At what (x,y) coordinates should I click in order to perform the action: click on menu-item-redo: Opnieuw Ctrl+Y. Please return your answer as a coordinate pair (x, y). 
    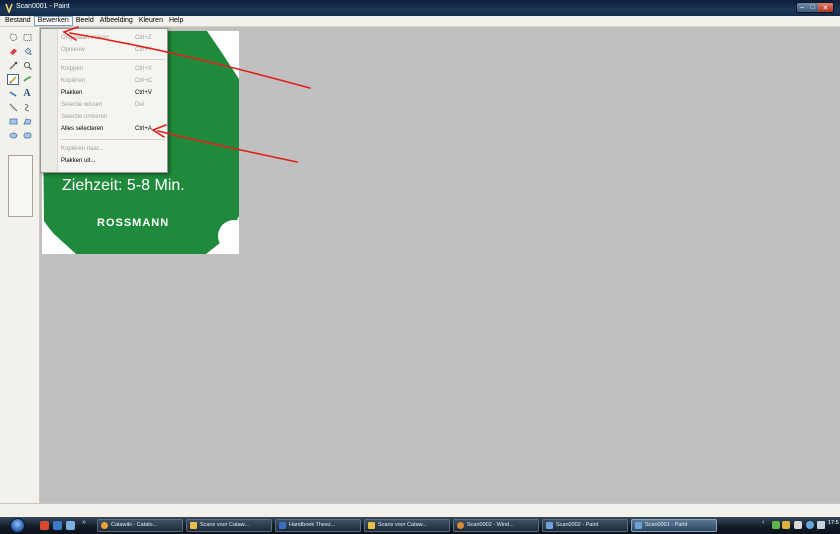
    Looking at the image, I should click on (113, 50).